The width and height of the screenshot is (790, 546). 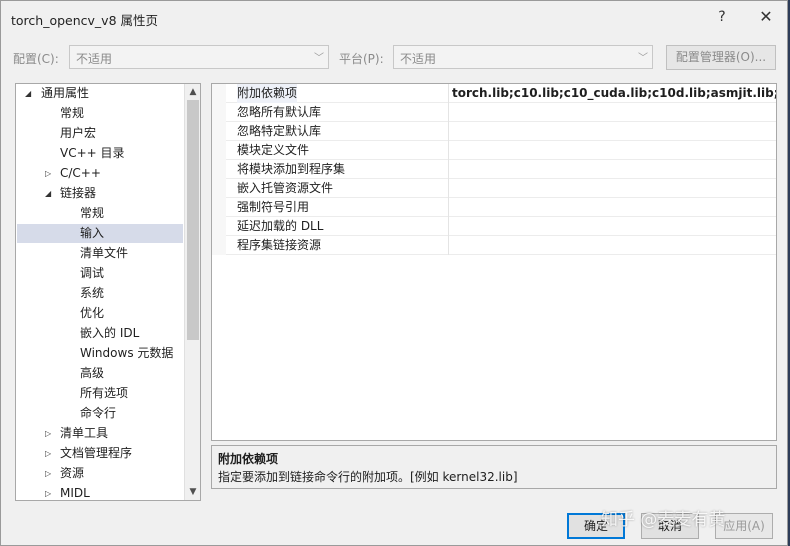 What do you see at coordinates (65, 93) in the screenshot?
I see `tree-item-label: 通用属性` at bounding box center [65, 93].